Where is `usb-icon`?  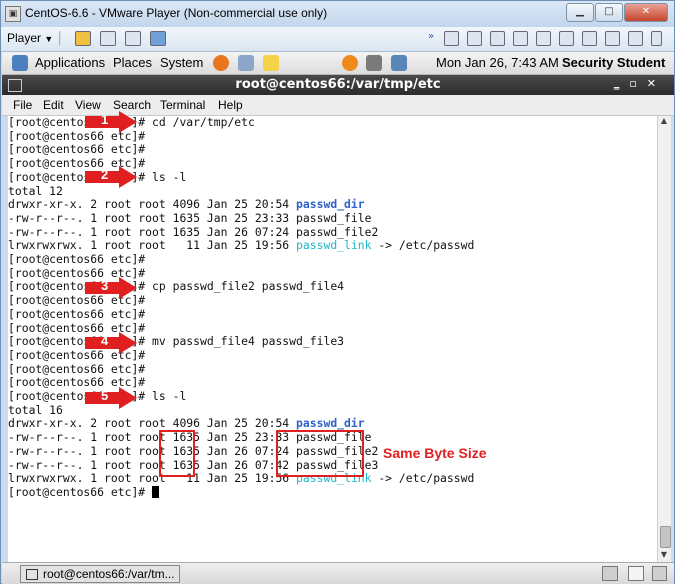 usb-icon is located at coordinates (520, 38).